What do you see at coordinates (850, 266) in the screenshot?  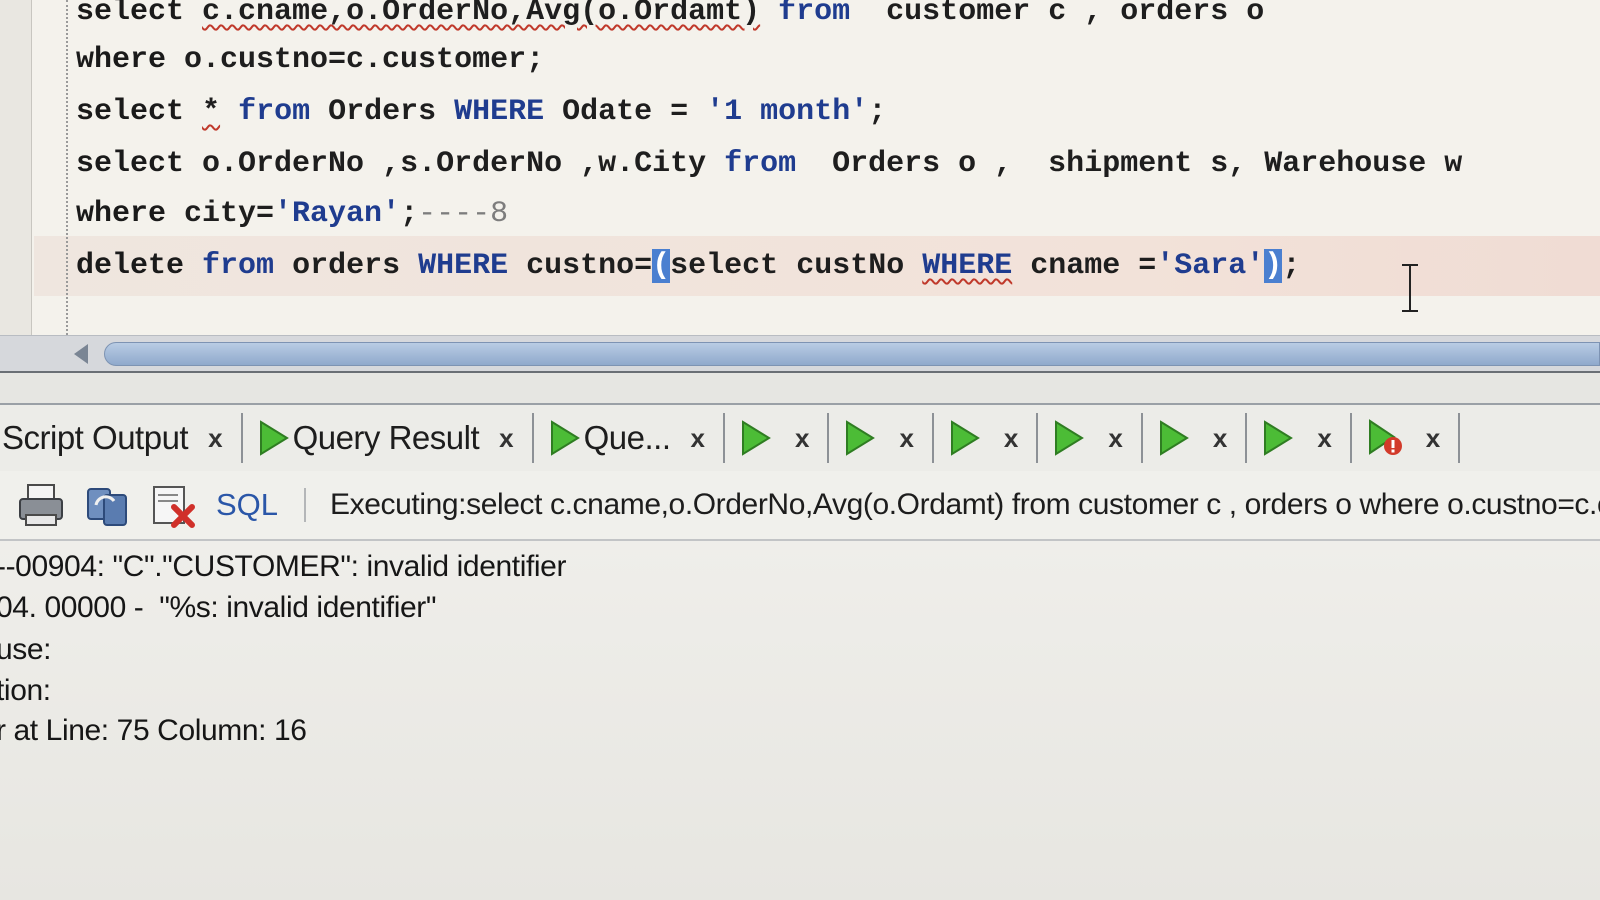 I see `subquery-column: custNo` at bounding box center [850, 266].